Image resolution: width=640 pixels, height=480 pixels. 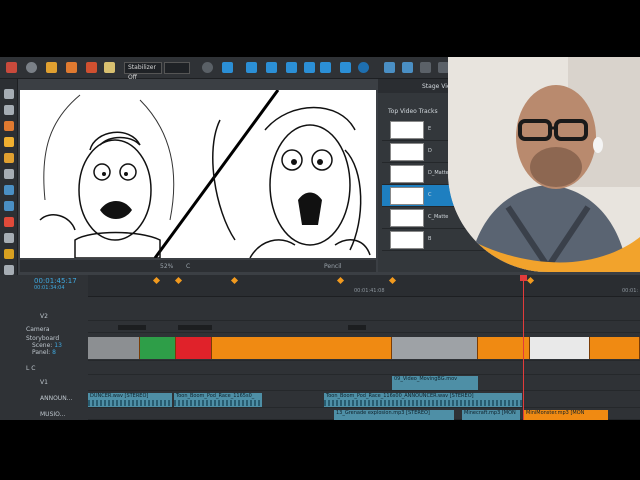 I want to click on track-label: D, so click(x=430, y=151).